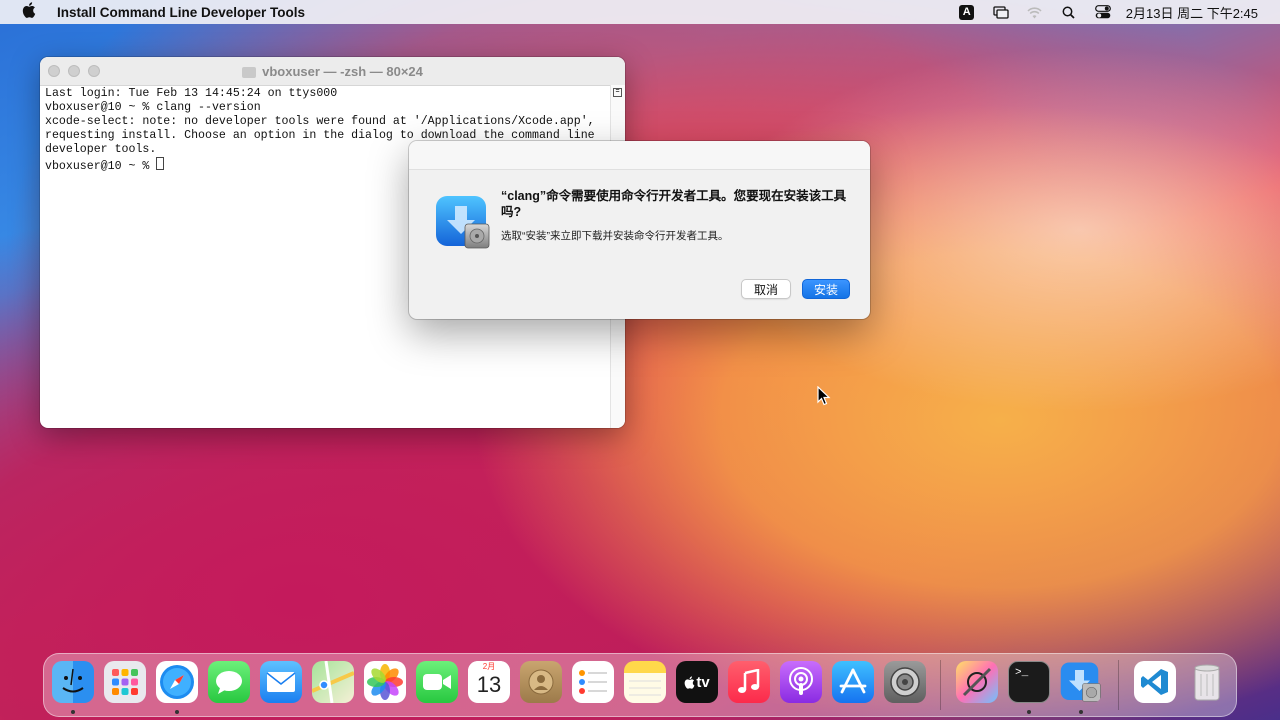  Describe the element at coordinates (385, 682) in the screenshot. I see `photos-icon` at that location.